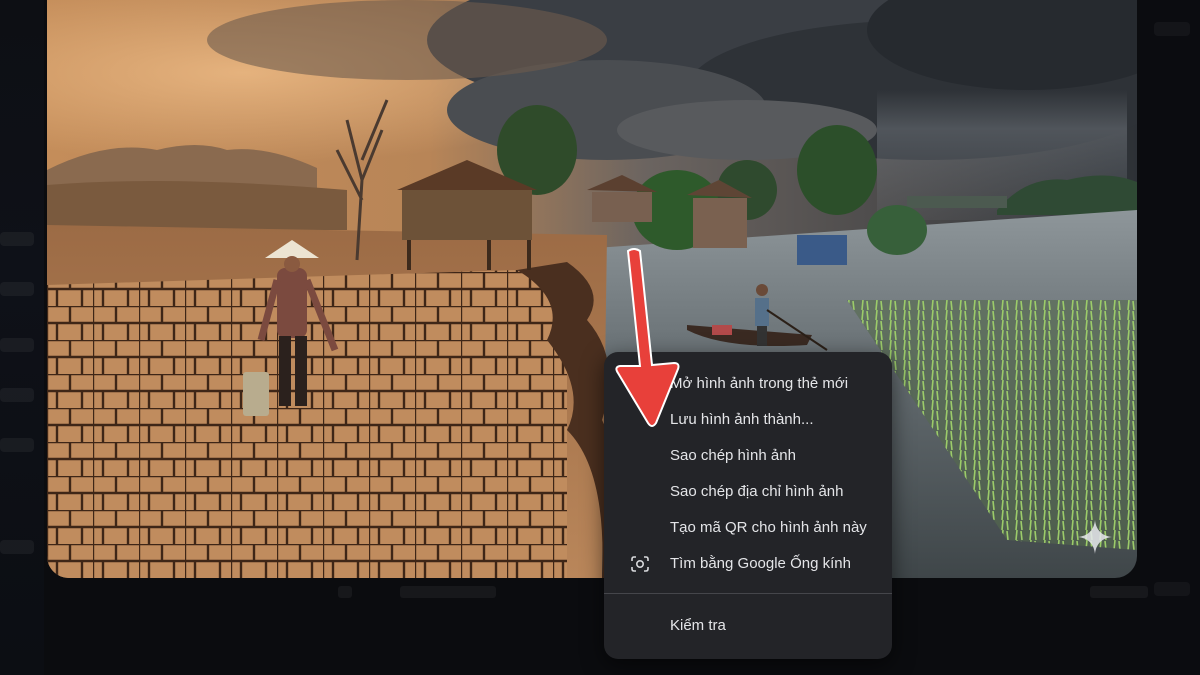 This screenshot has height=675, width=1200. I want to click on google-lens-icon, so click(640, 564).